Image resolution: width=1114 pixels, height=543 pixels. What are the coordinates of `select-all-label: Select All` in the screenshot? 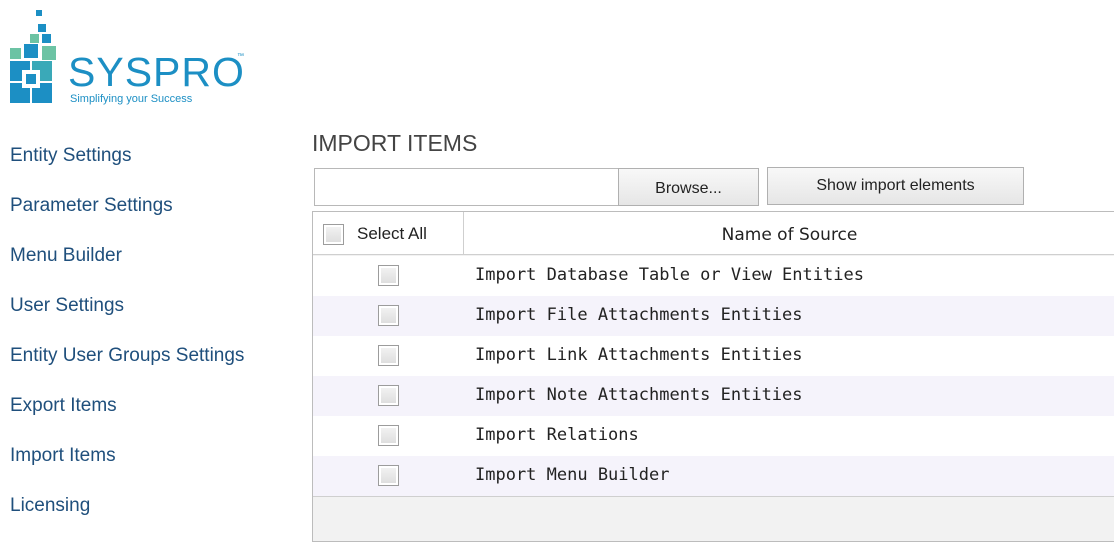 It's located at (392, 233).